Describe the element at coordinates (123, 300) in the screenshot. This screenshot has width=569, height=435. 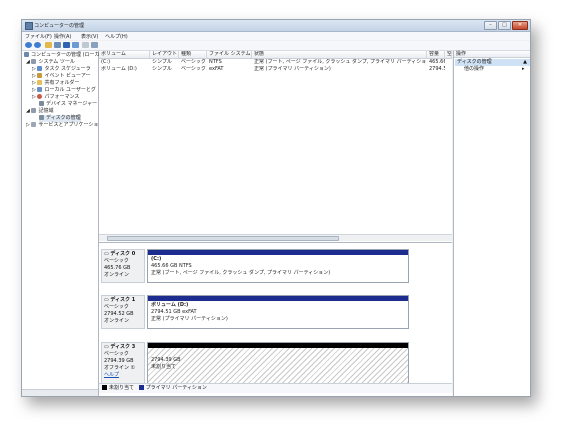
I see `disk-name: ディスク 1` at that location.